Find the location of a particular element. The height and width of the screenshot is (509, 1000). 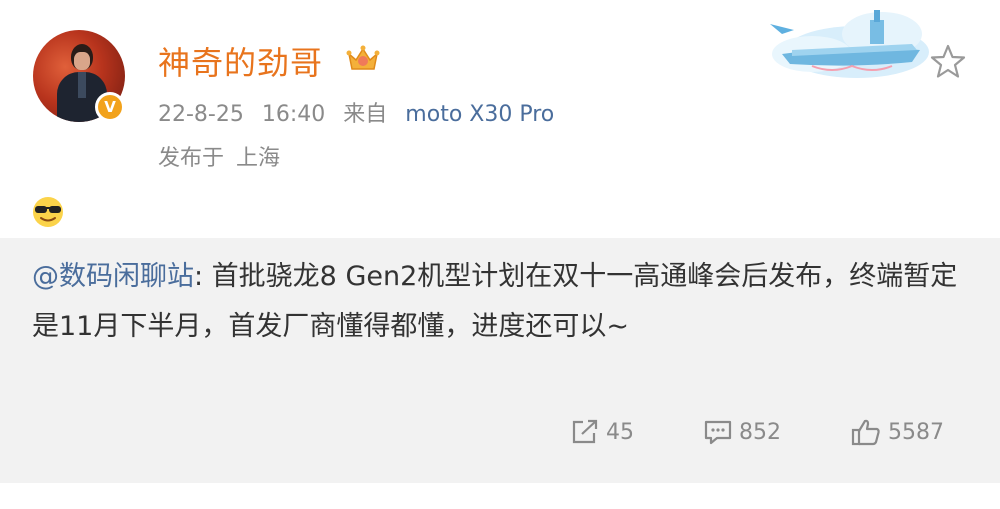

post-date: 22-8-25 is located at coordinates (201, 114).